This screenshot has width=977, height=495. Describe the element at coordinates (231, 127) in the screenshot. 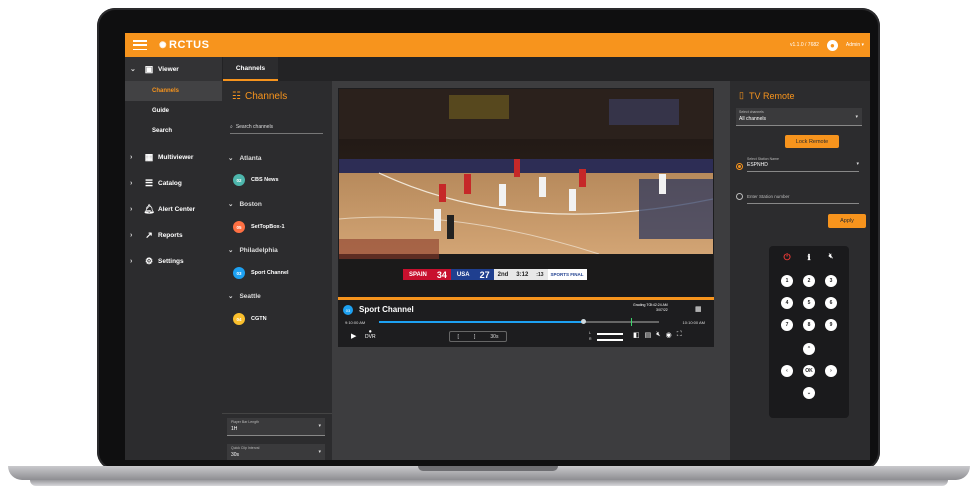

I see `search-icon: ⌕` at that location.